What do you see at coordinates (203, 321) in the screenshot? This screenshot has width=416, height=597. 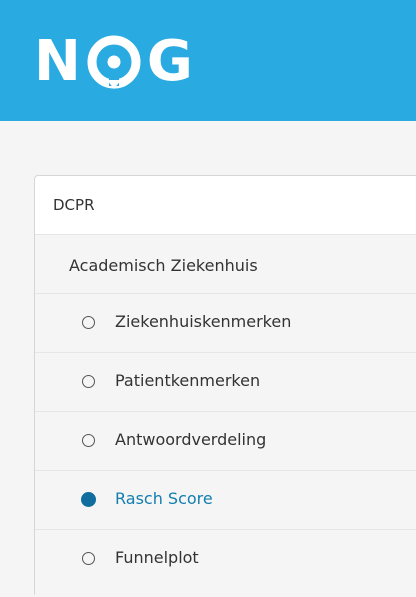 I see `nav-item-label: Ziekenhuiskenmerken` at bounding box center [203, 321].